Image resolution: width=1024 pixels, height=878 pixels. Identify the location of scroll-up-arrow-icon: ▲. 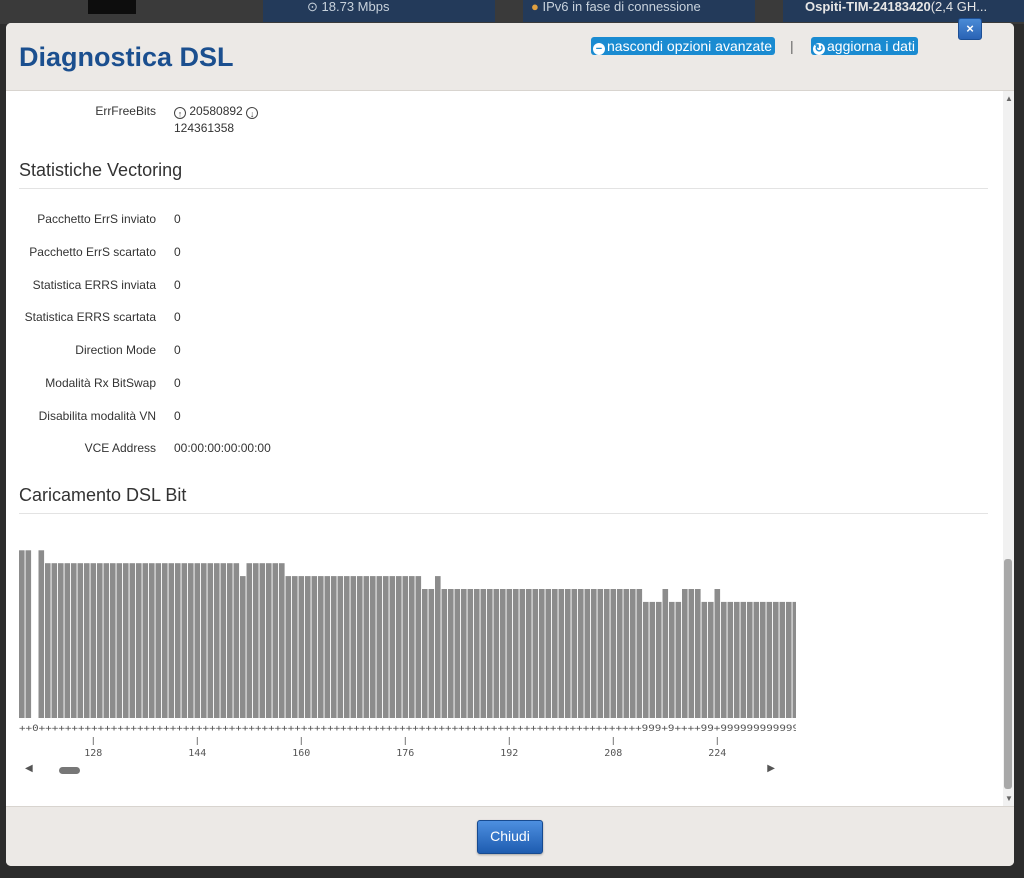
(1009, 98).